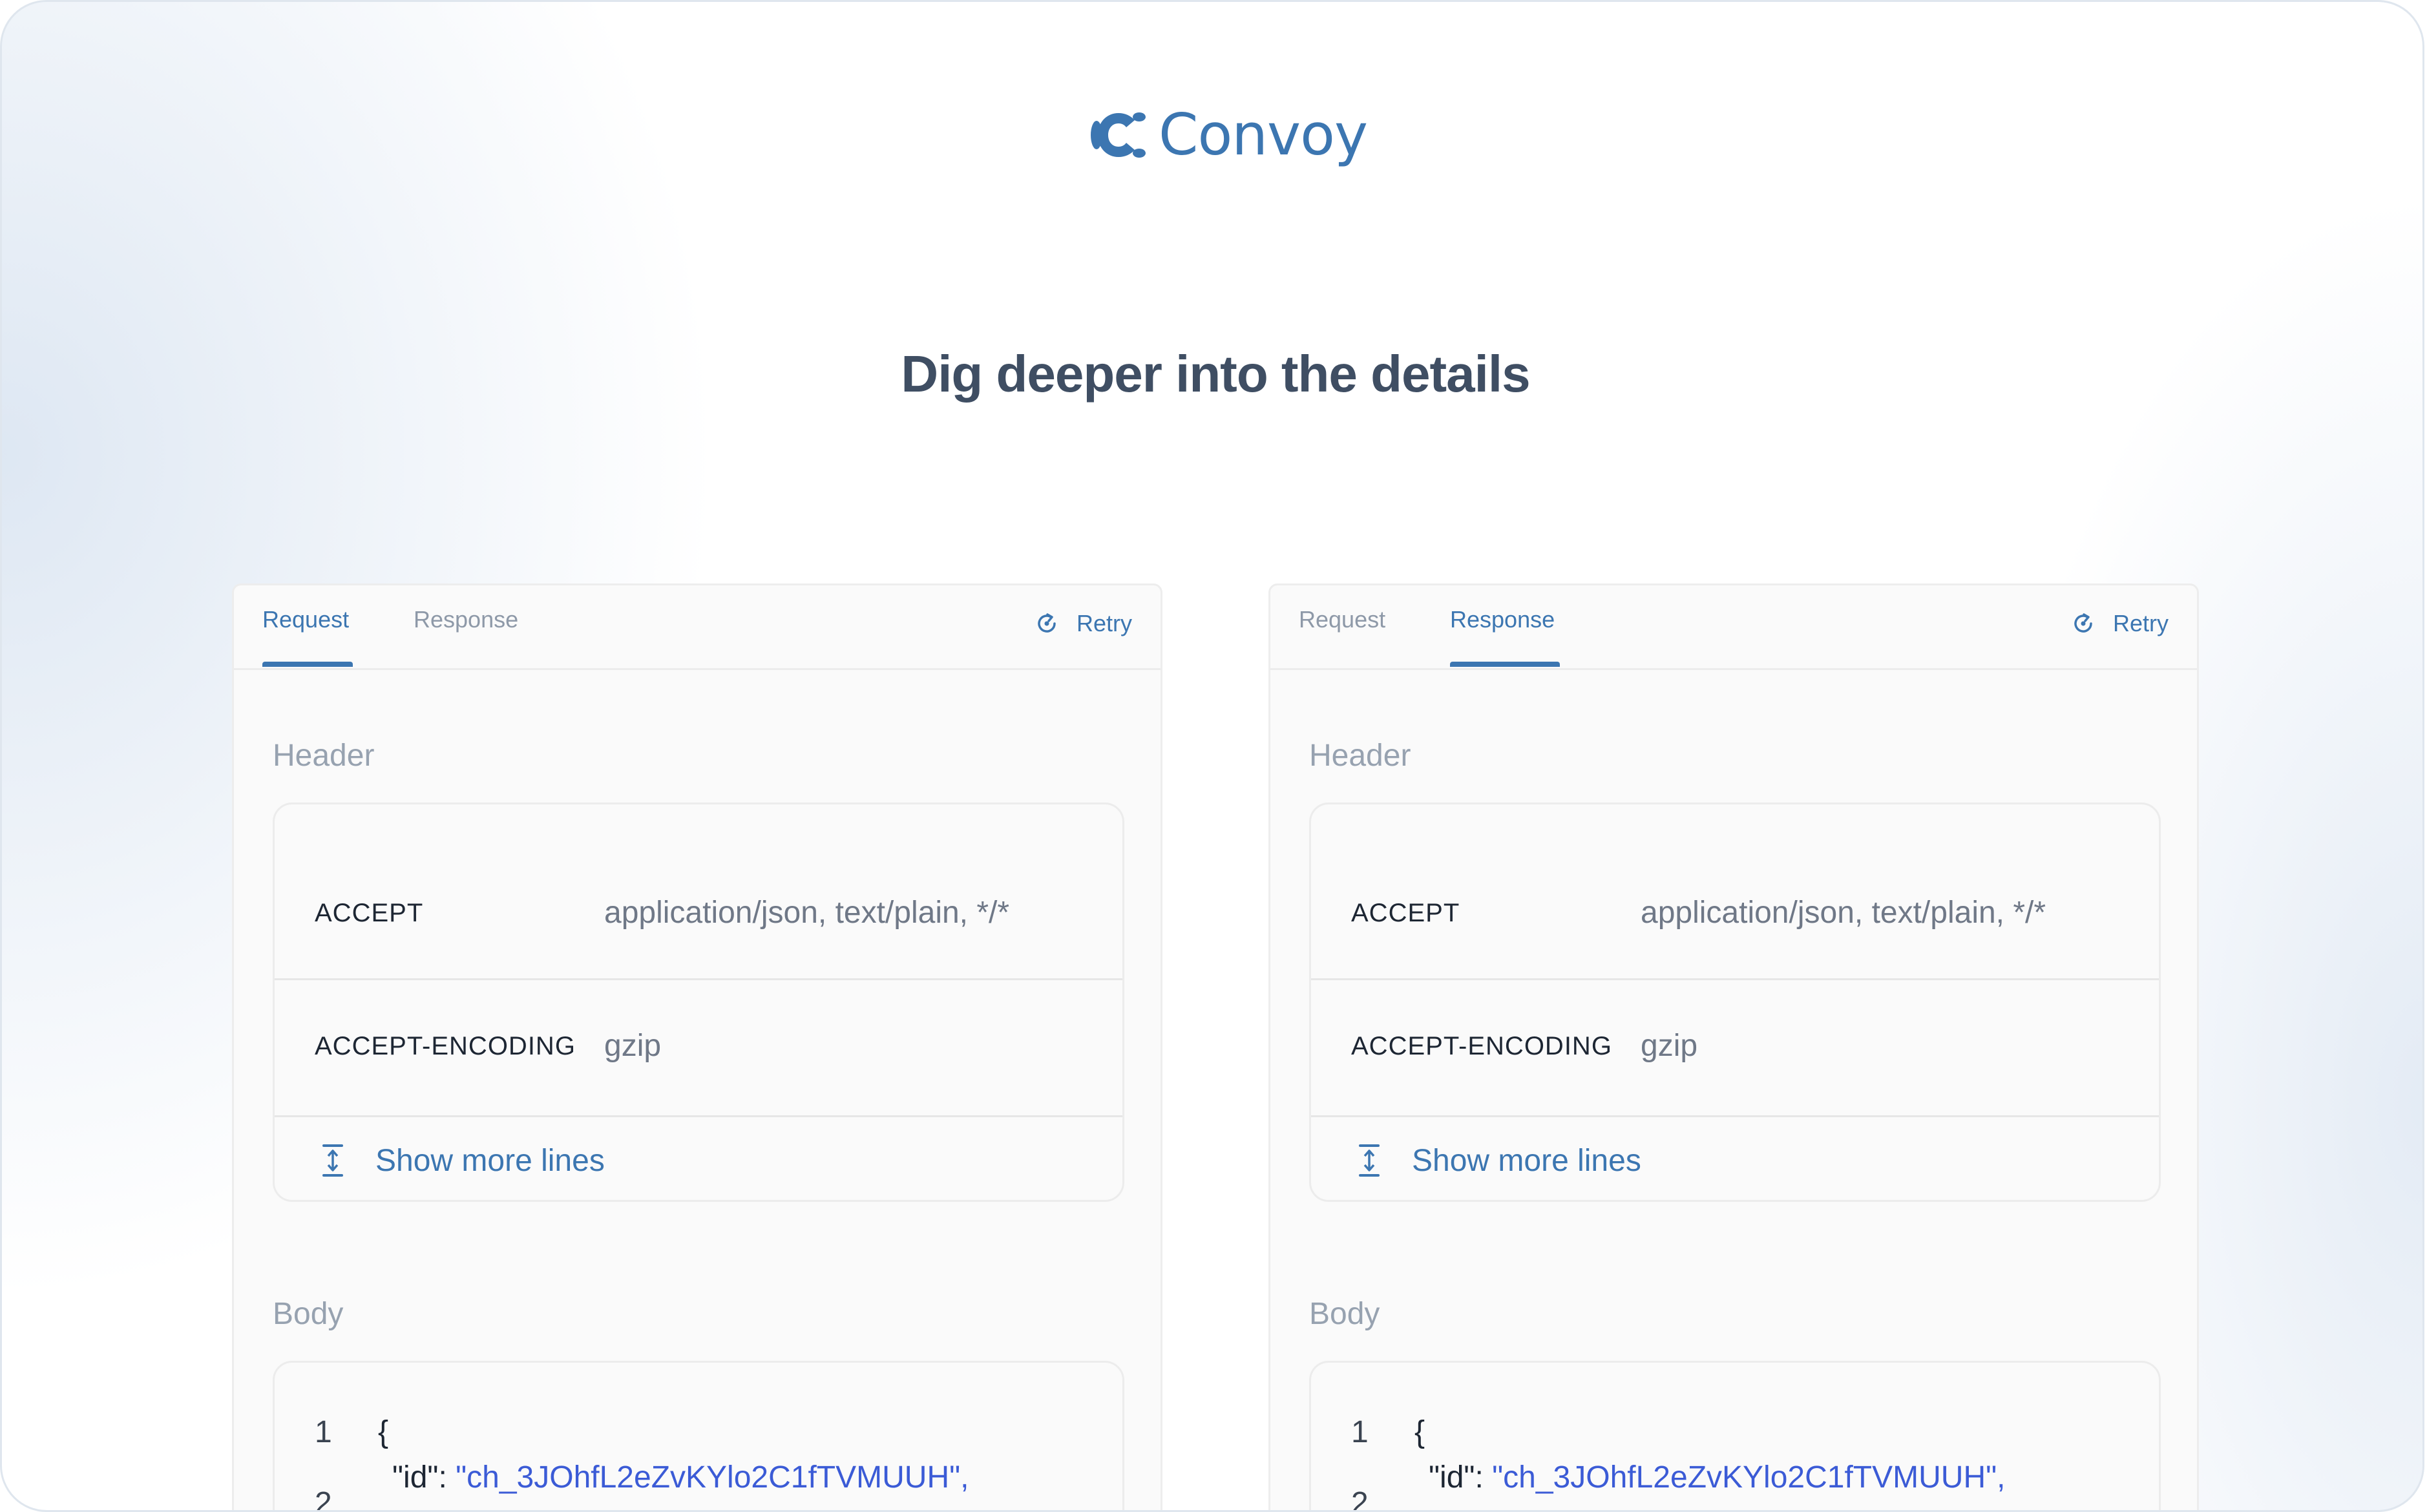 Image resolution: width=2427 pixels, height=1512 pixels. Describe the element at coordinates (1118, 135) in the screenshot. I see `convoy-logo-icon` at that location.